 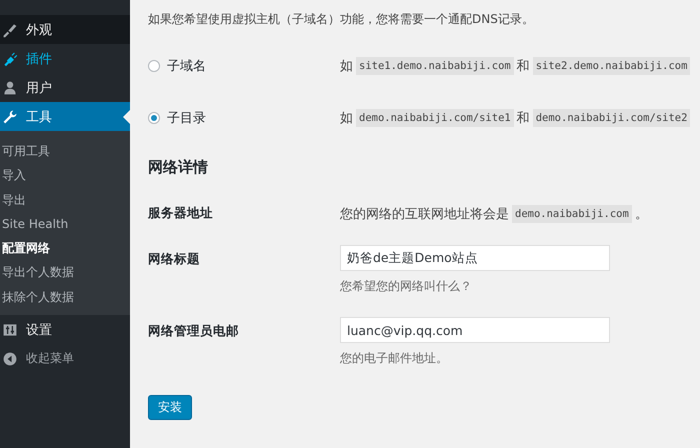 What do you see at coordinates (65, 87) in the screenshot?
I see `menu-item: 用户` at bounding box center [65, 87].